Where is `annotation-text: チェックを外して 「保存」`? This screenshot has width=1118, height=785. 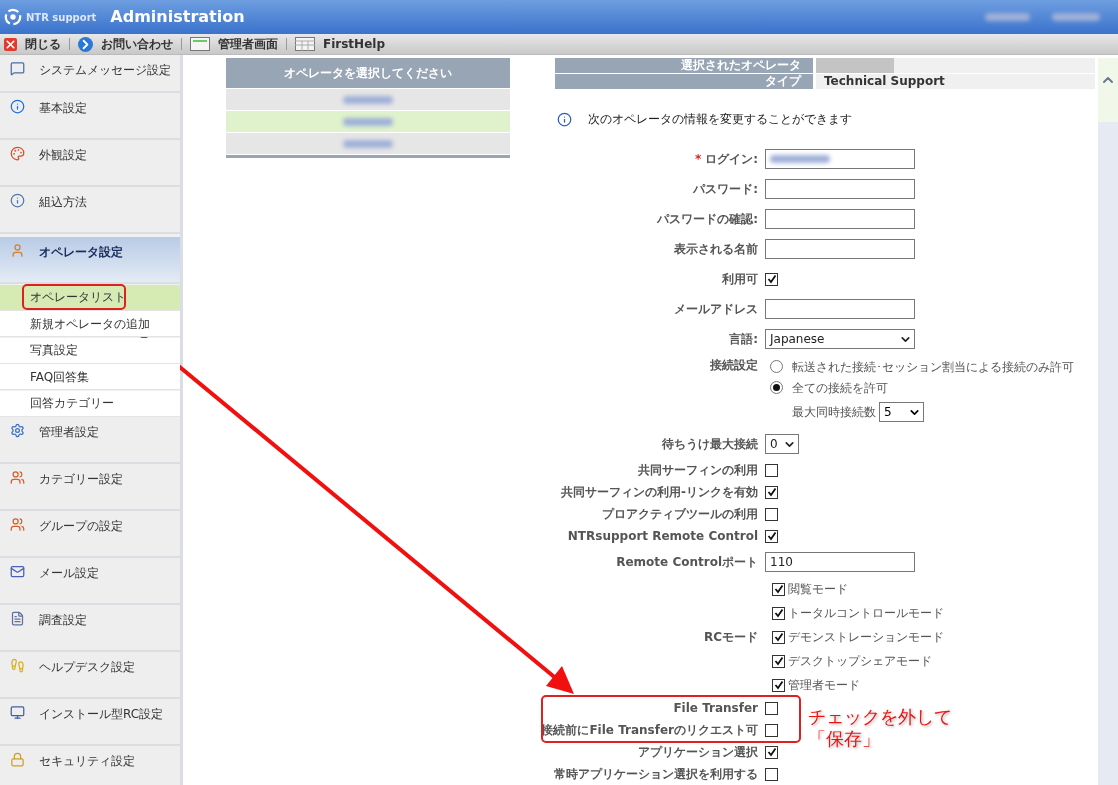 annotation-text: チェックを外して 「保存」 is located at coordinates (880, 728).